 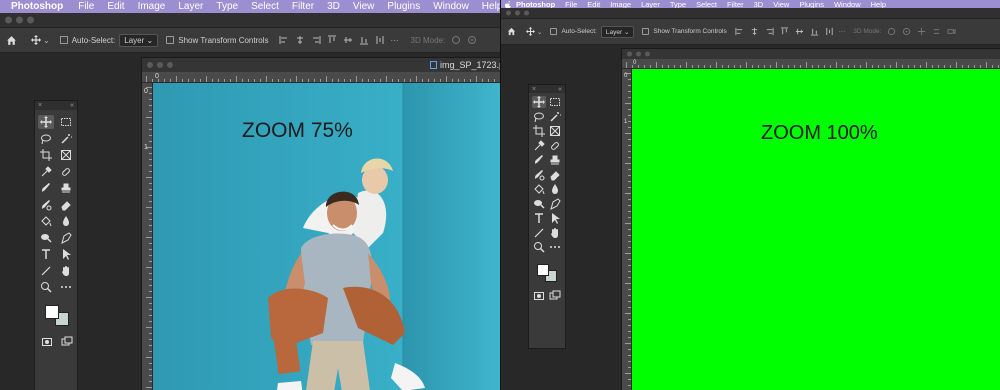 What do you see at coordinates (333, 6) in the screenshot?
I see `menu-3d: 3D` at bounding box center [333, 6].